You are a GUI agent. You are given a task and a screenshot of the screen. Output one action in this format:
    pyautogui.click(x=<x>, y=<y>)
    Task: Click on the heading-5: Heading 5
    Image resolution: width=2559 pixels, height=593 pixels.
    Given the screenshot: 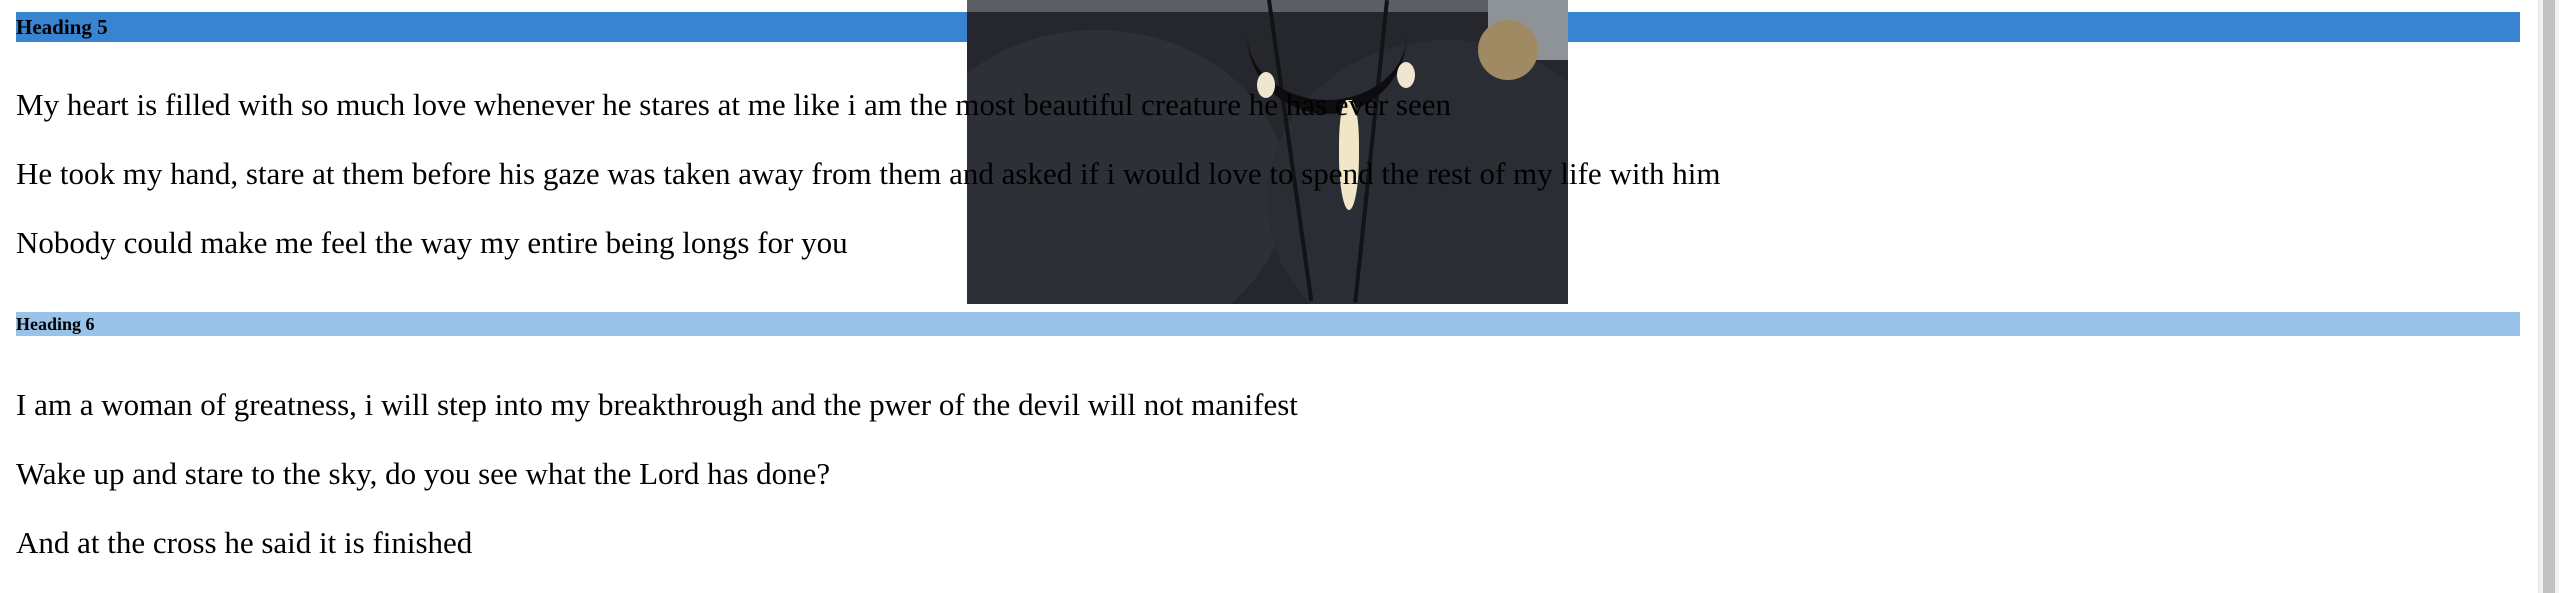 What is the action you would take?
    pyautogui.click(x=62, y=27)
    